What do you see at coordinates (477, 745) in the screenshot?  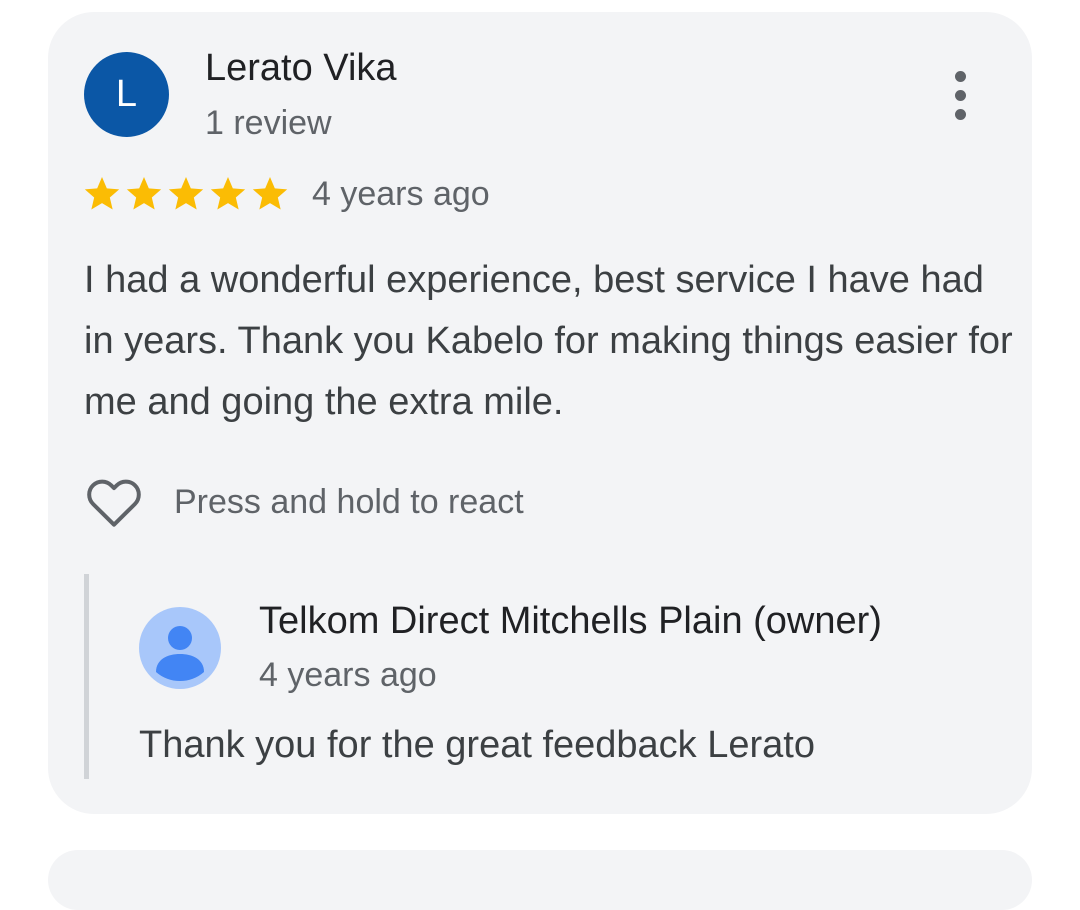 I see `owner-reply-text: Thank you for the great feedback Lerato` at bounding box center [477, 745].